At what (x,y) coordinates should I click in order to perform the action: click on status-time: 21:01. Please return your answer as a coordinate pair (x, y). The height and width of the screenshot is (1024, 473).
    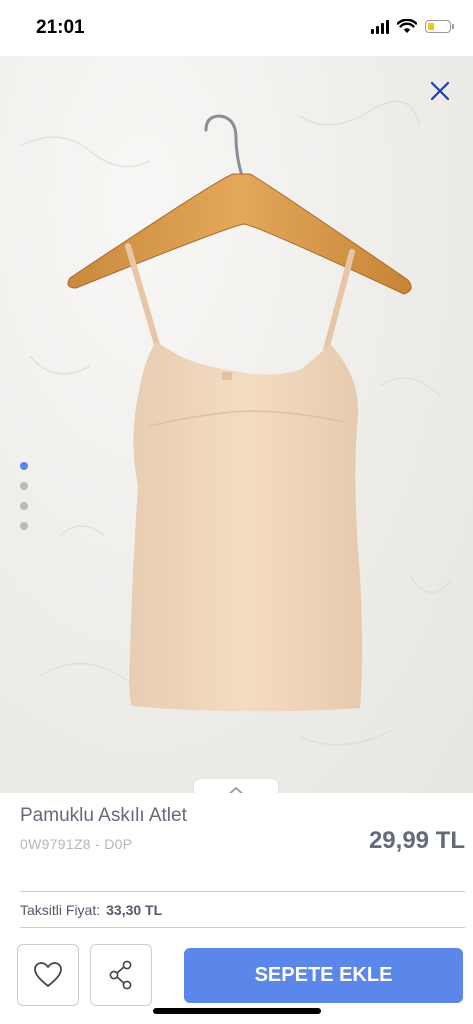
    Looking at the image, I should click on (60, 27).